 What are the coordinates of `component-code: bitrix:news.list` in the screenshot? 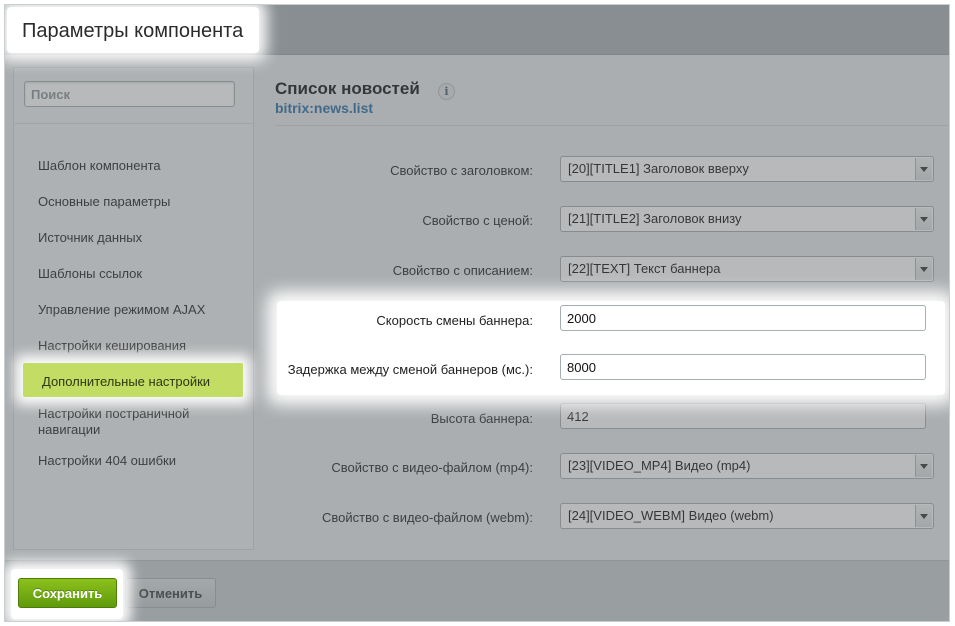 It's located at (324, 108).